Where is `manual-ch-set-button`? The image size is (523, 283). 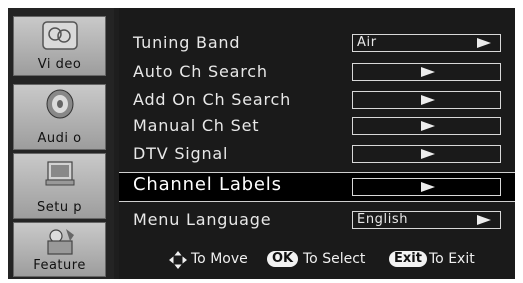 manual-ch-set-button is located at coordinates (426, 126).